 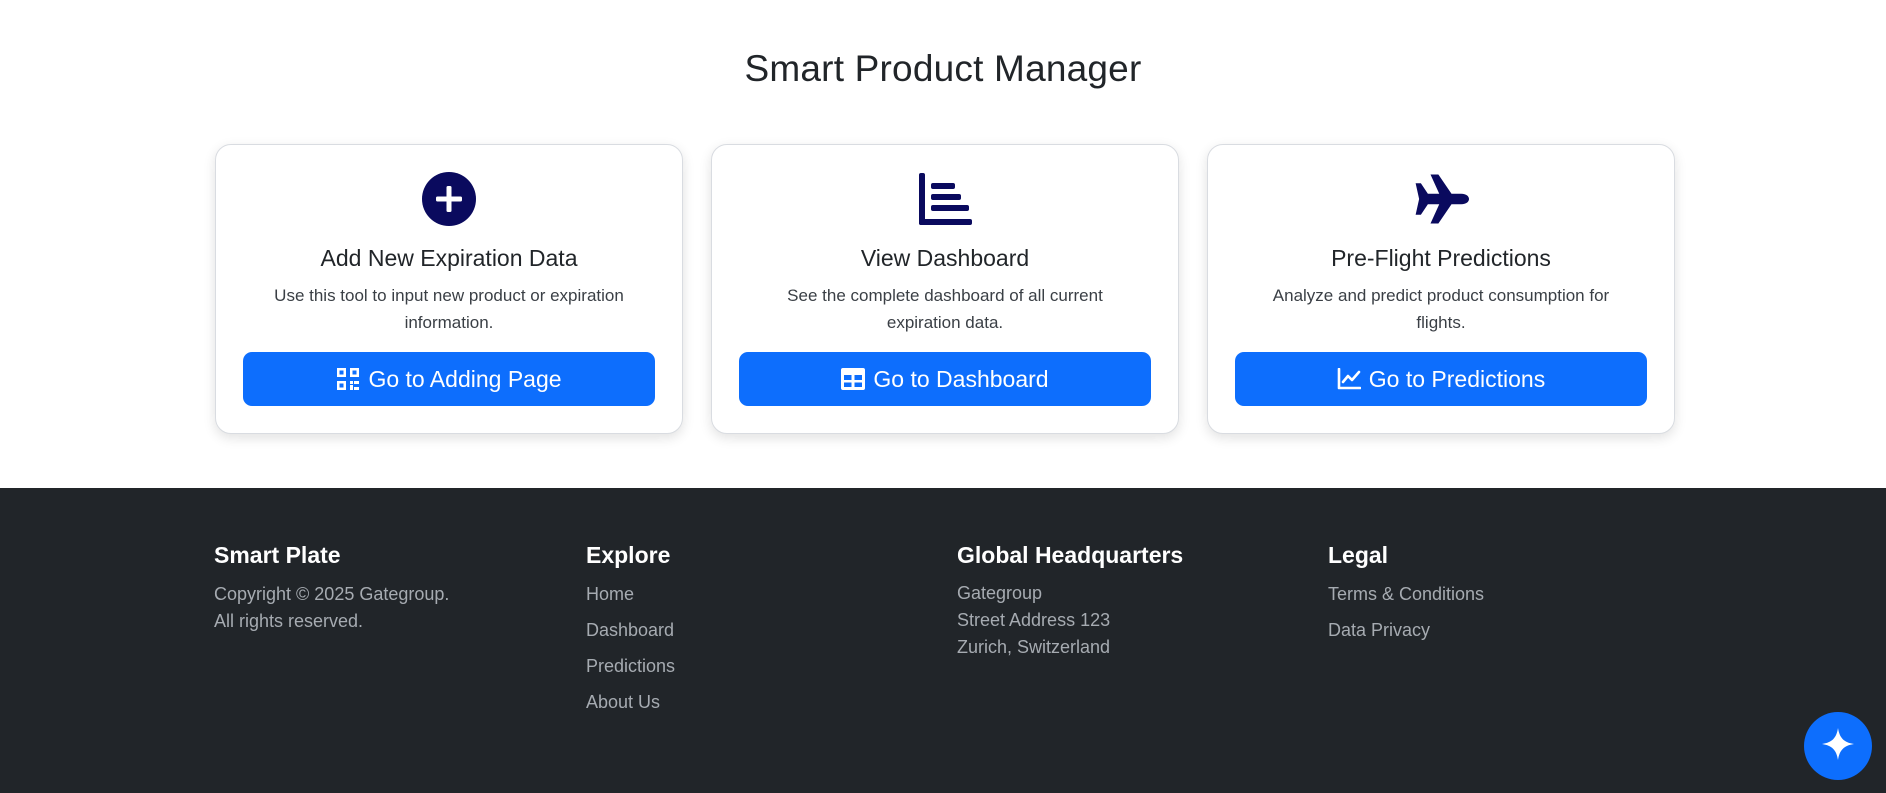 I want to click on footer-explore-title: Explore, so click(x=628, y=555).